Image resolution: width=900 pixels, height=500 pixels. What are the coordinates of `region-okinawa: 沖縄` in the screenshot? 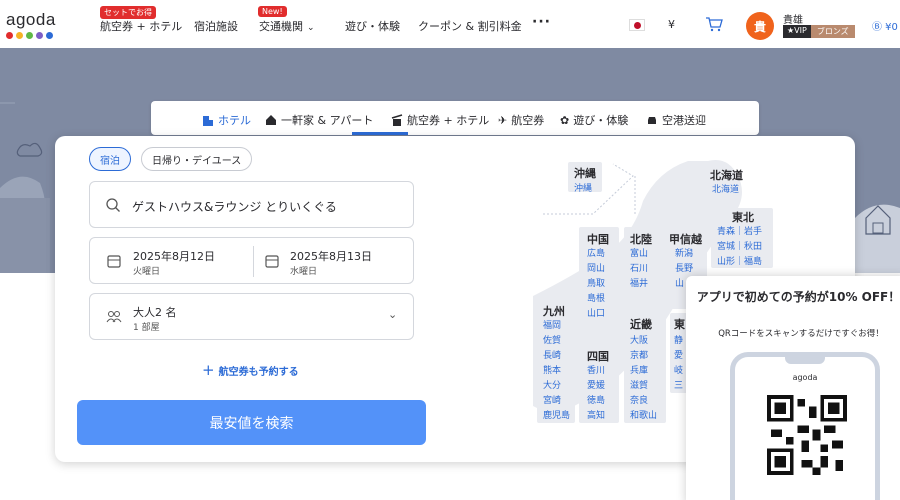 It's located at (585, 173).